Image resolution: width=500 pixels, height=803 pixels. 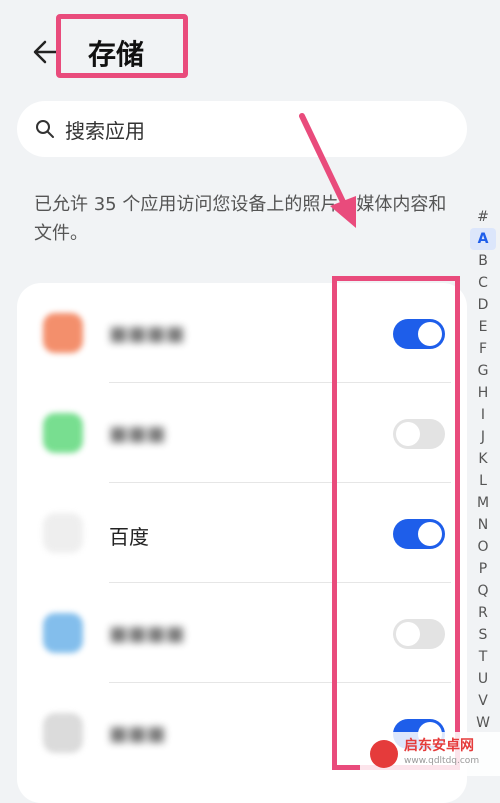 I want to click on alphabet-letter: D, so click(x=483, y=305).